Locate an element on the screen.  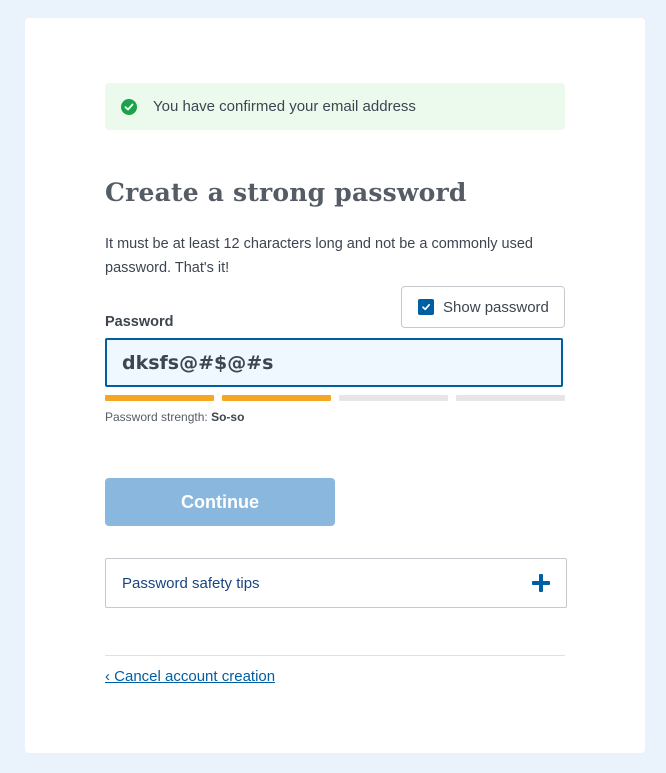
alert-message: You have confirmed your email address is located at coordinates (284, 106).